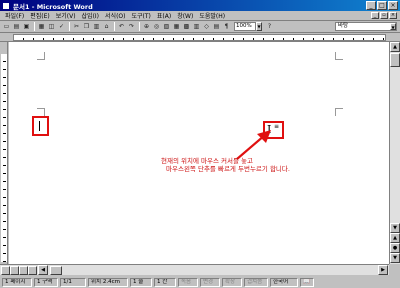  Describe the element at coordinates (232, 282) in the screenshot. I see `status-extend-mode: 확장` at that location.